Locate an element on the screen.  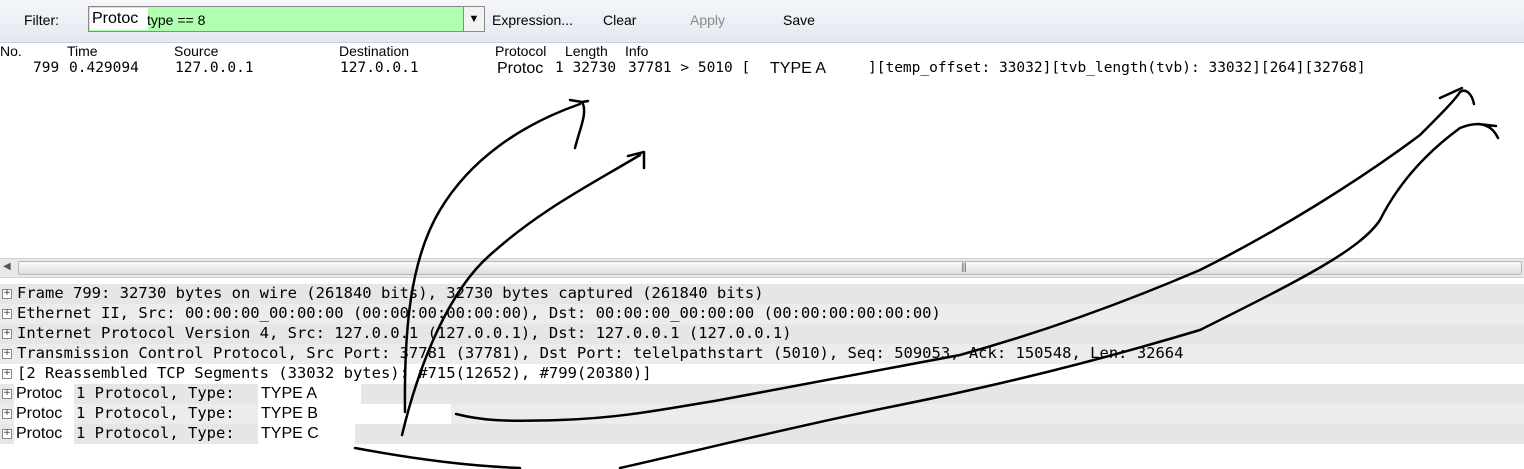
packet-time: 0.429094 is located at coordinates (104, 68).